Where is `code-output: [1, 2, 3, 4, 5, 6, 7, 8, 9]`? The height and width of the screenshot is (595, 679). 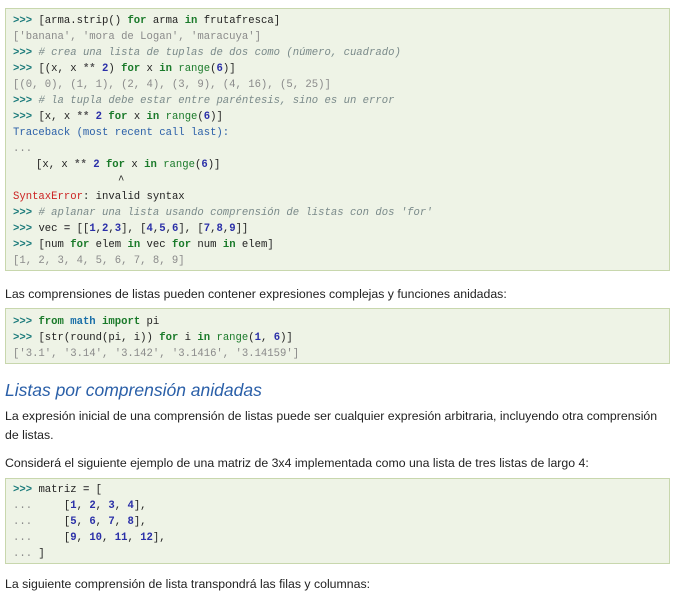
code-output: [1, 2, 3, 4, 5, 6, 7, 8, 9] is located at coordinates (99, 261).